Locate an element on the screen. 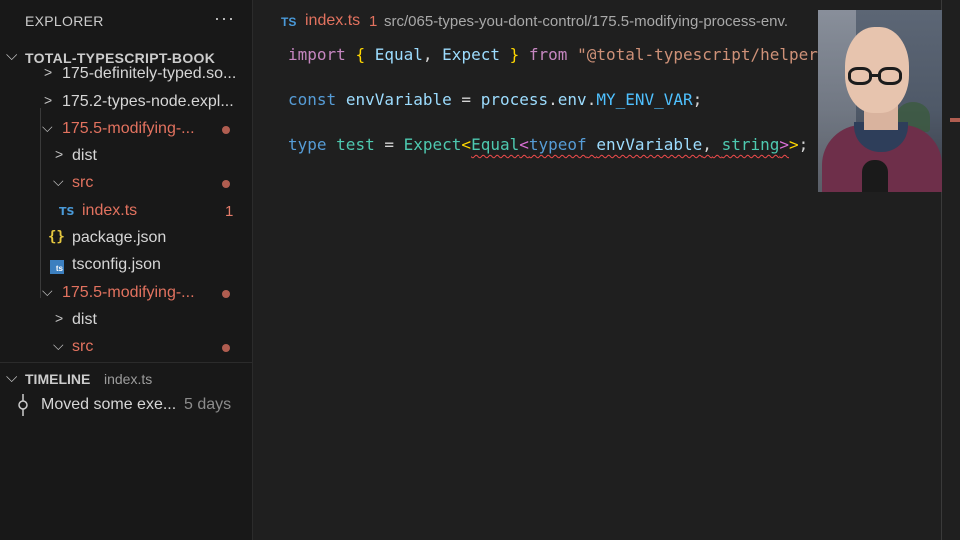 This screenshot has height=540, width=960. tree-item-label: index.ts is located at coordinates (110, 210).